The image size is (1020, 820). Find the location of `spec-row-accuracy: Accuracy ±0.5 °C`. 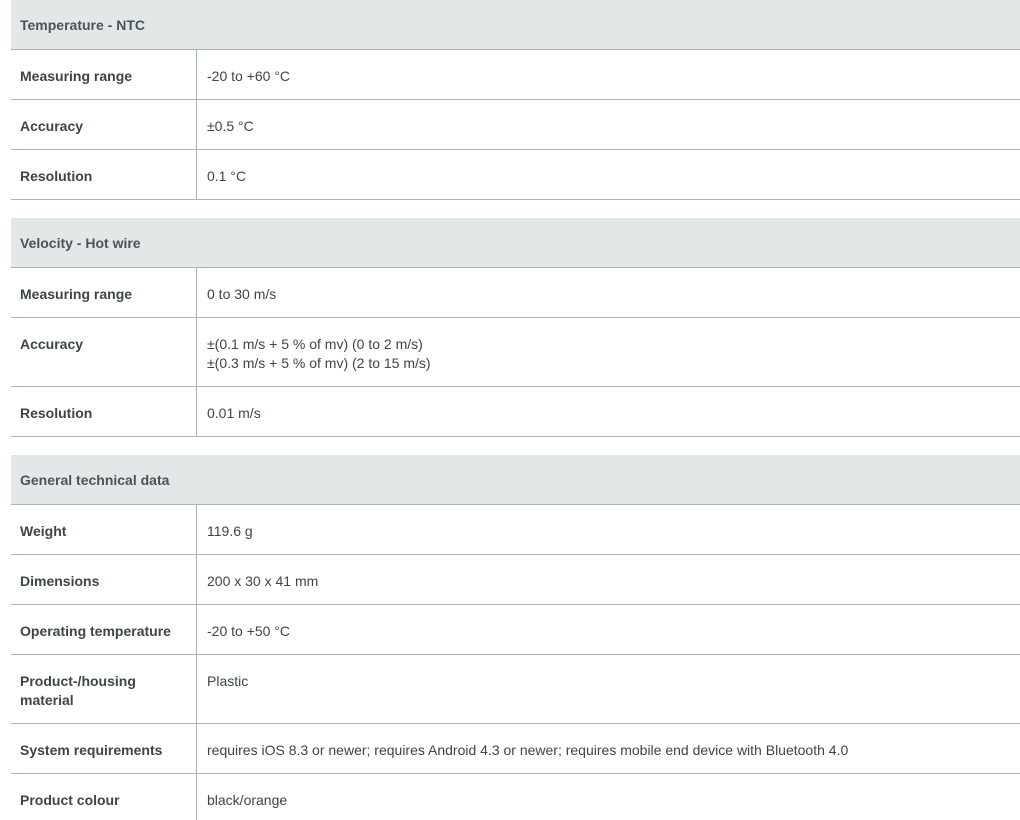

spec-row-accuracy: Accuracy ±0.5 °C is located at coordinates (515, 125).